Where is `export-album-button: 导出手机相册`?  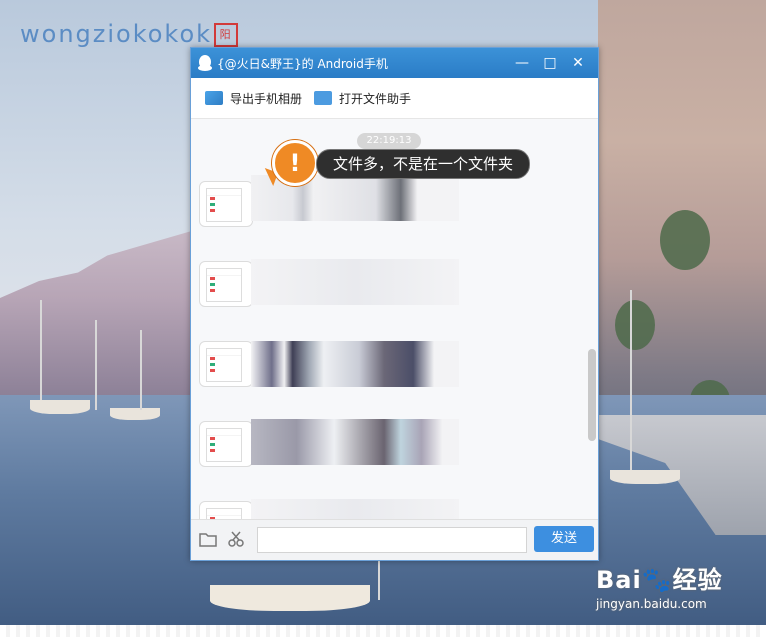
export-album-button: 导出手机相册 is located at coordinates (253, 98).